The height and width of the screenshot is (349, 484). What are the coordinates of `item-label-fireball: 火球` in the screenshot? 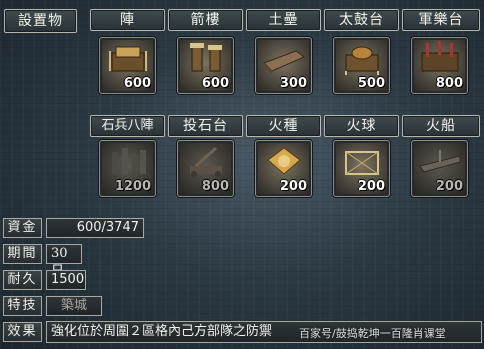 It's located at (361, 126).